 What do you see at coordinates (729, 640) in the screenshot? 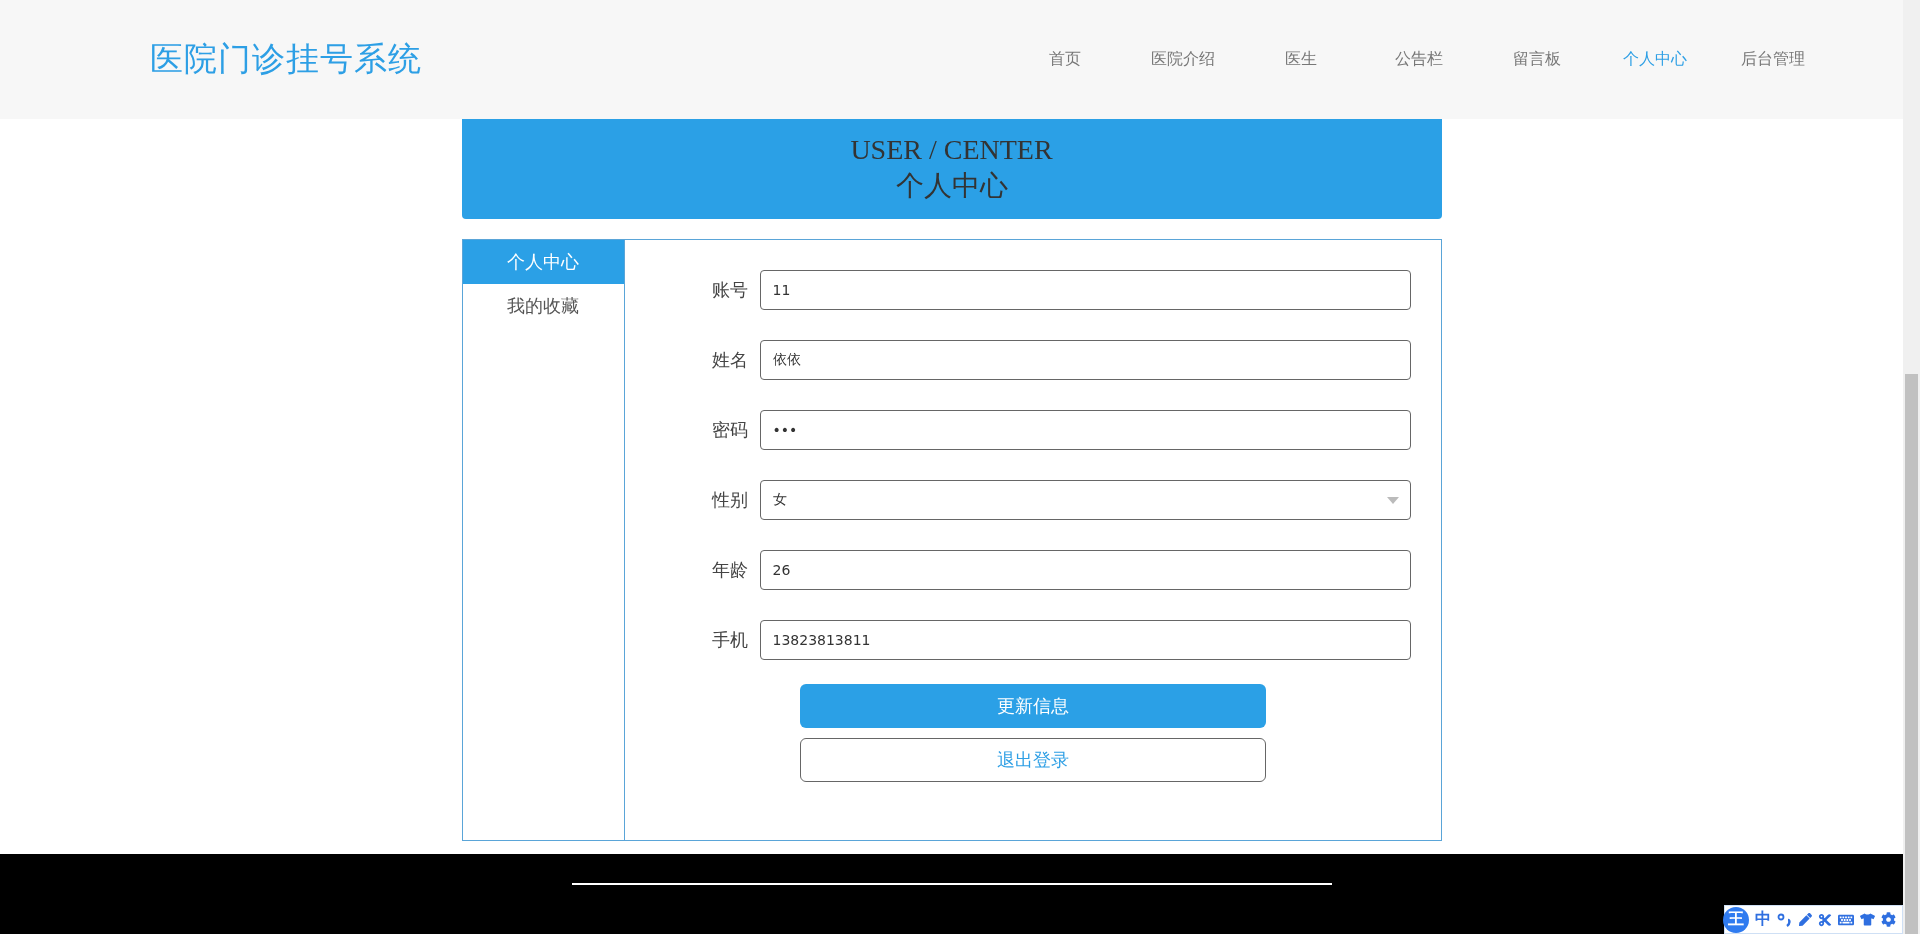
I see `field-label: 手机` at bounding box center [729, 640].